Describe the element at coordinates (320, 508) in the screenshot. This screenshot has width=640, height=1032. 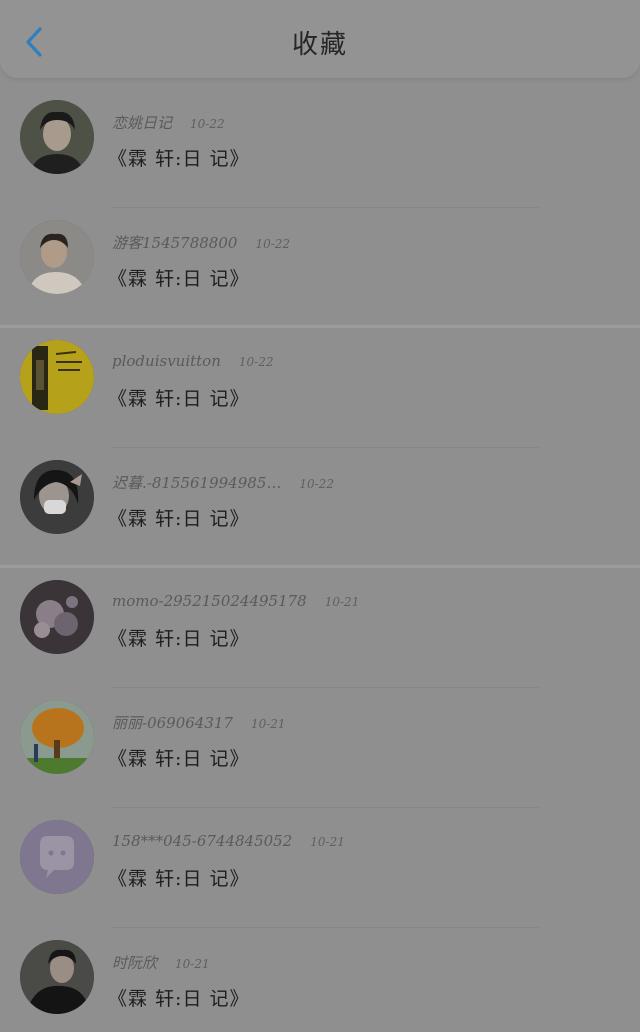
I see `favorite-item: 迟暮.-815561994985… 10-22 《霖 轩:日 记》` at that location.